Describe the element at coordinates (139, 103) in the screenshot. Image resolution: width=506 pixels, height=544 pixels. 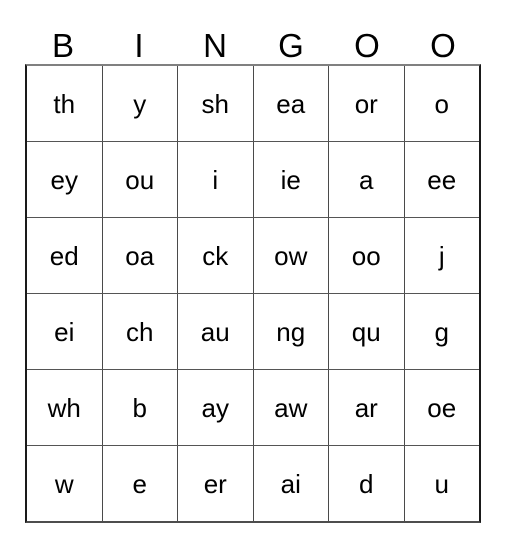
I see `bingo-cell: y` at that location.